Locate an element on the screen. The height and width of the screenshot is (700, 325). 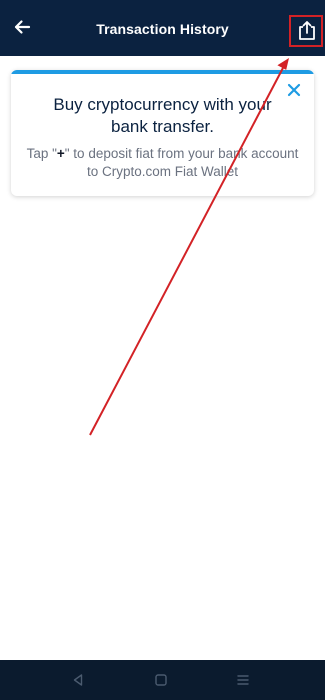
nav-back-button is located at coordinates (78, 680).